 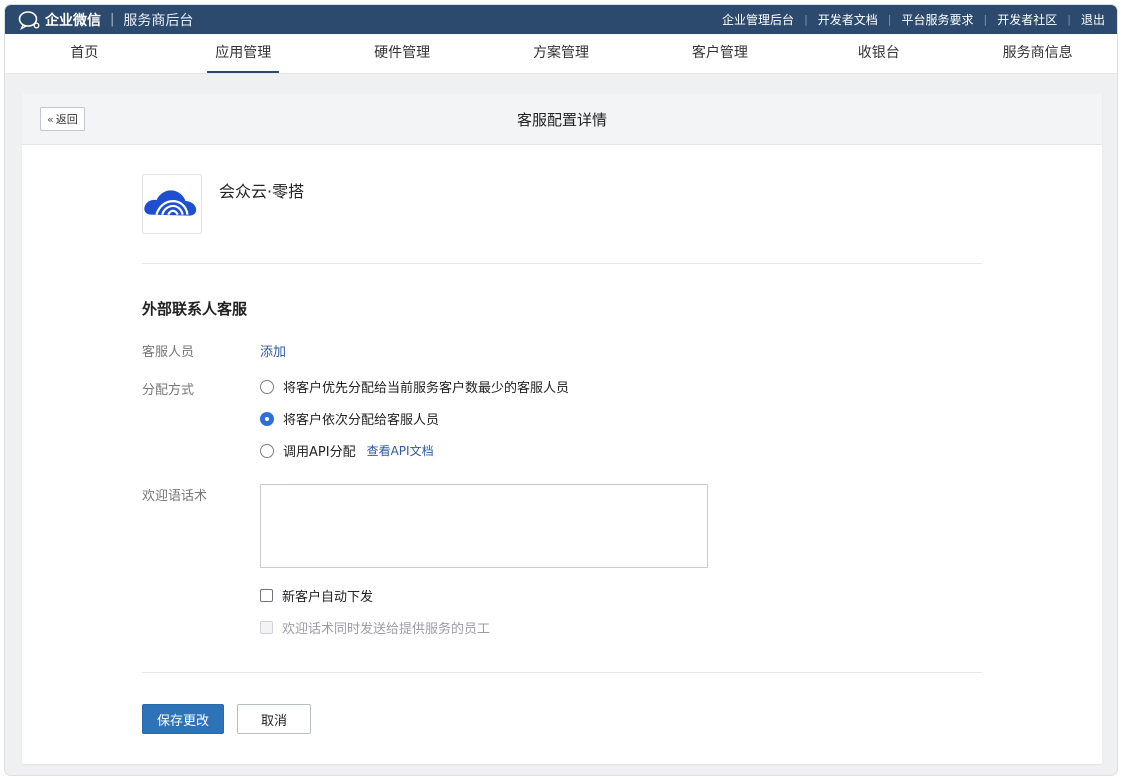 What do you see at coordinates (266, 595) in the screenshot?
I see `auto-send-checkbox` at bounding box center [266, 595].